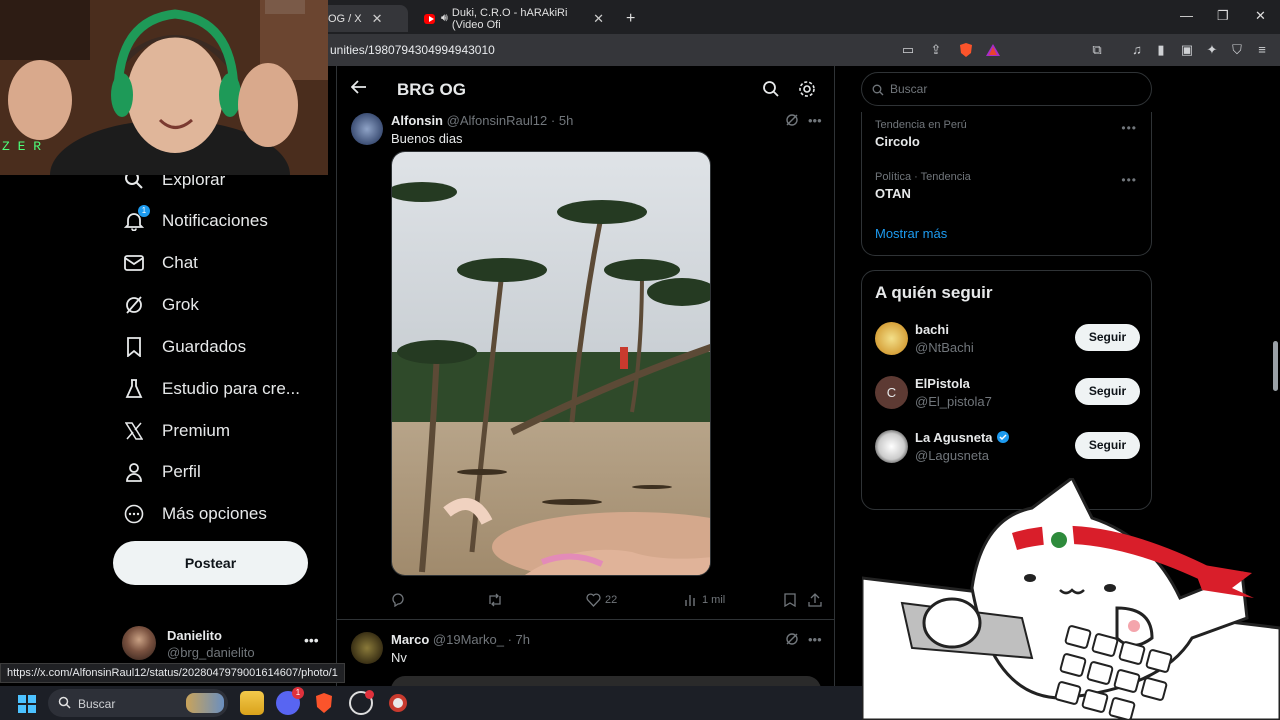 This screenshot has width=1280, height=720. Describe the element at coordinates (195, 219) in the screenshot. I see `nav-notificaciones: 1 Notificaciones` at that location.